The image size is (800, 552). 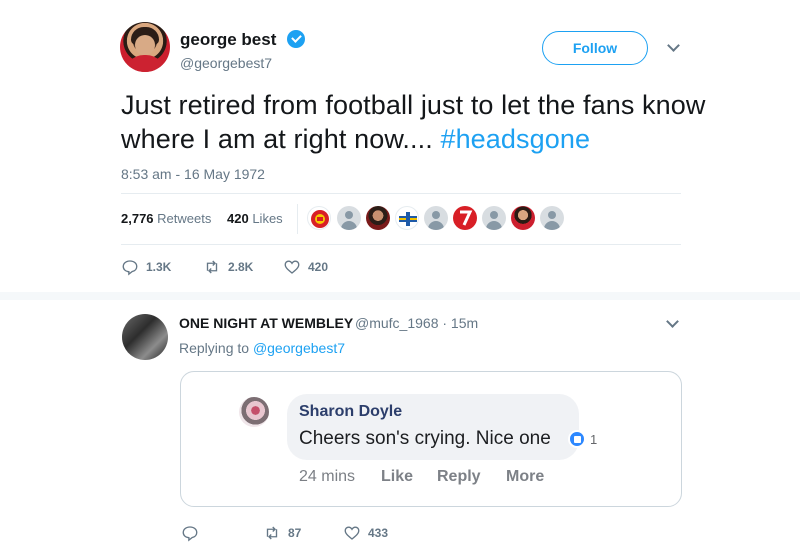 I want to click on author-name: george best, so click(x=228, y=40).